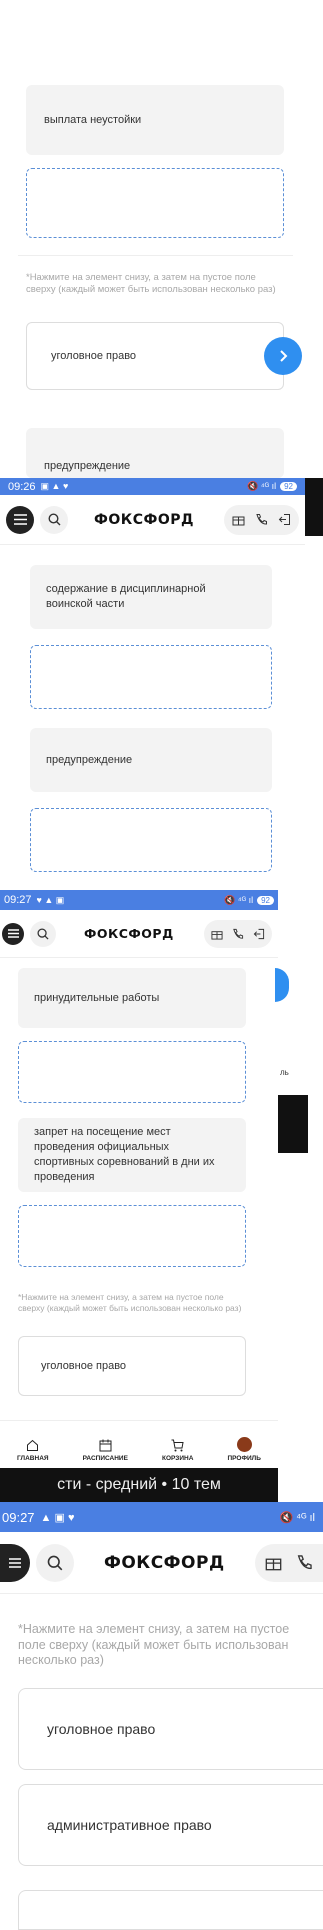 The height and width of the screenshot is (1930, 323). What do you see at coordinates (155, 120) in the screenshot?
I see `answer-card-top: выплата неустойки` at bounding box center [155, 120].